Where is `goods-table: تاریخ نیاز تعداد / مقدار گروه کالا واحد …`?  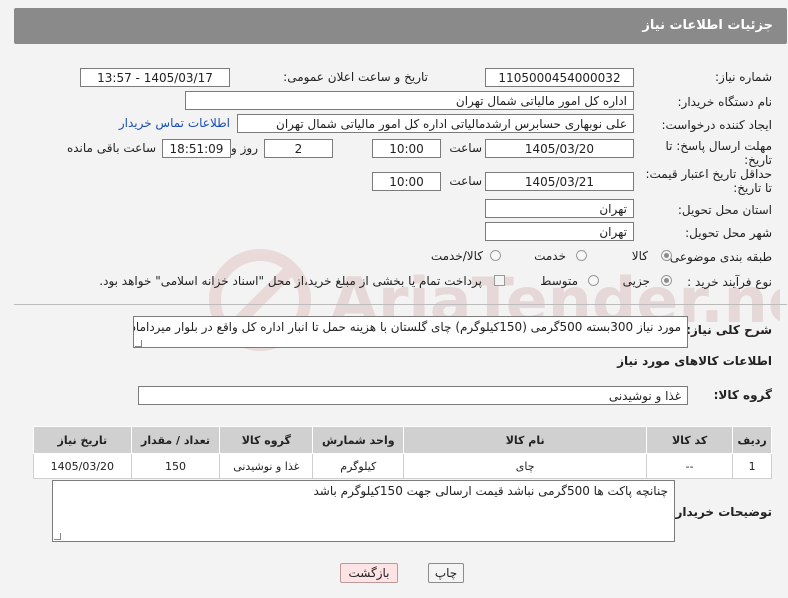 goods-table: تاریخ نیاز تعداد / مقدار گروه کالا واحد … is located at coordinates (402, 452).